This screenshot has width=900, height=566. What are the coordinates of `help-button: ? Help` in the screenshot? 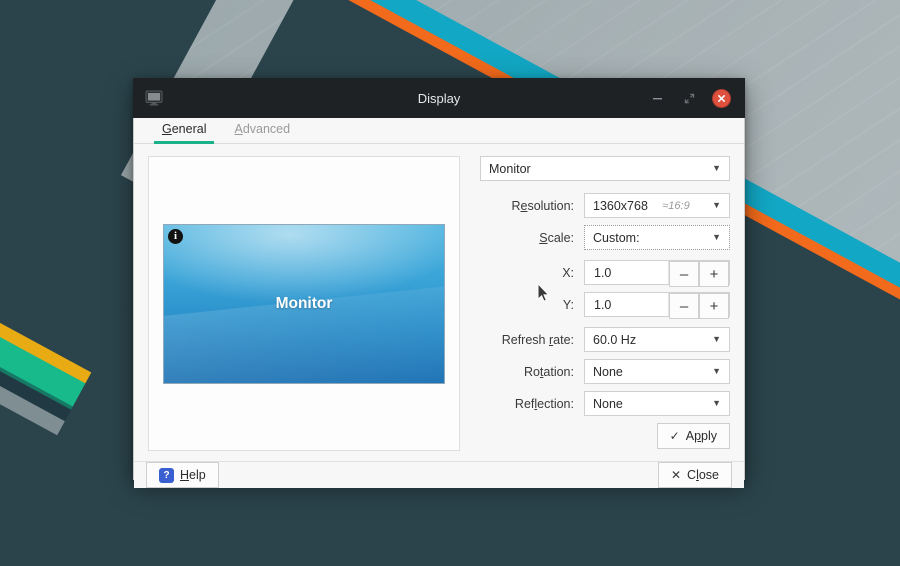 It's located at (182, 475).